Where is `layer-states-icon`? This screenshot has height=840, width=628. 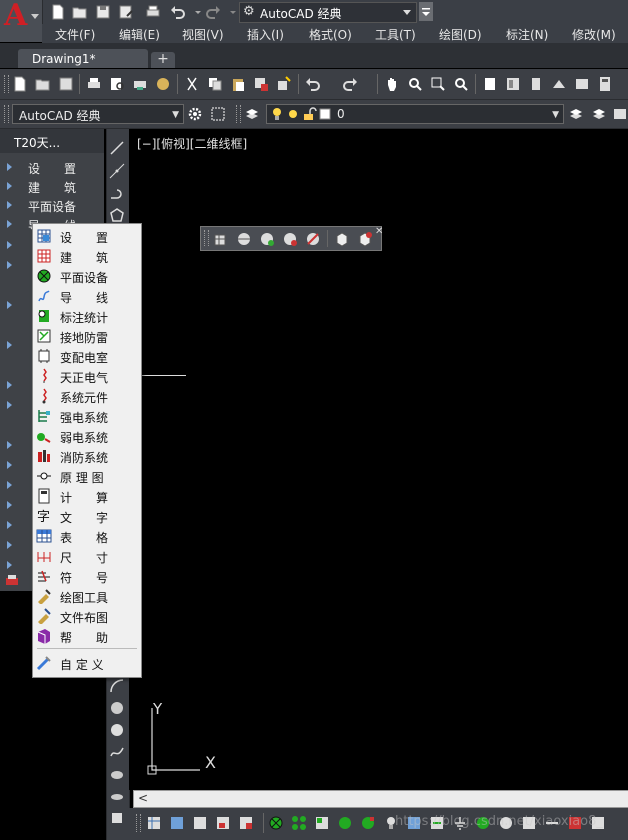 layer-states-icon is located at coordinates (620, 114).